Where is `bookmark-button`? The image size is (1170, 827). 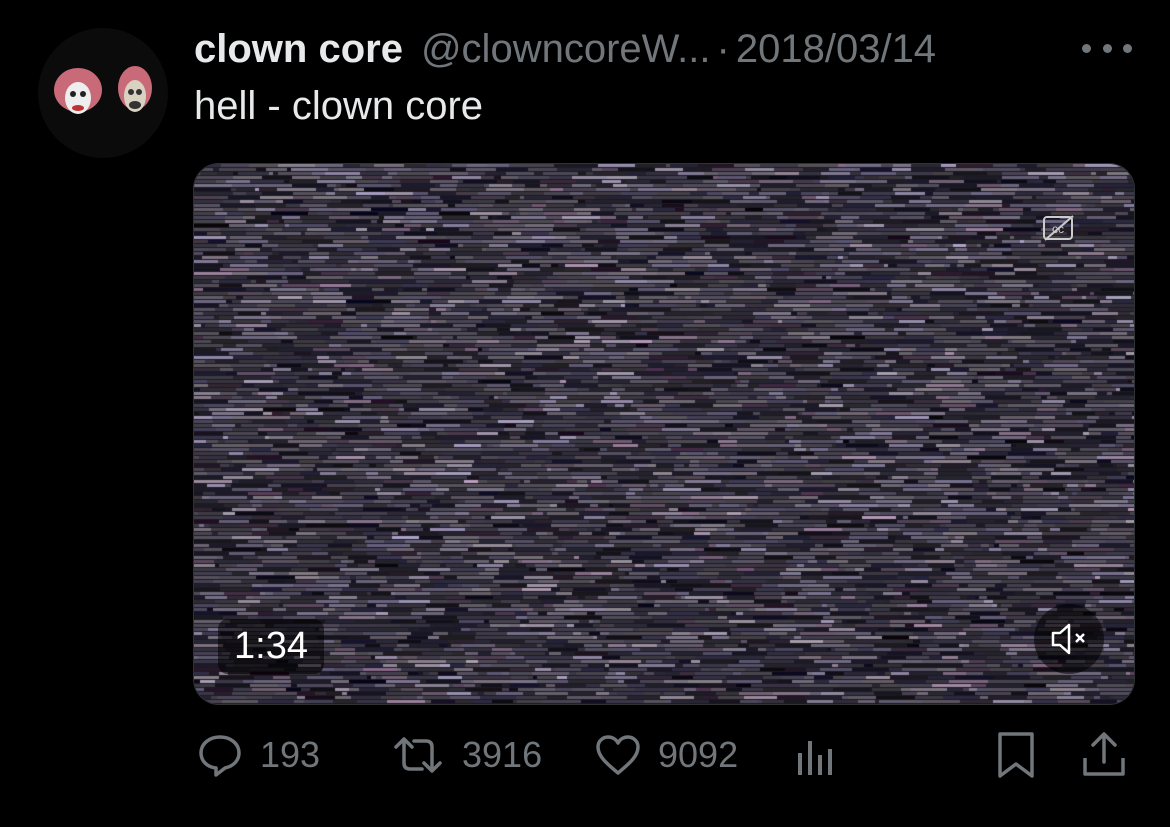
bookmark-button is located at coordinates (1016, 755).